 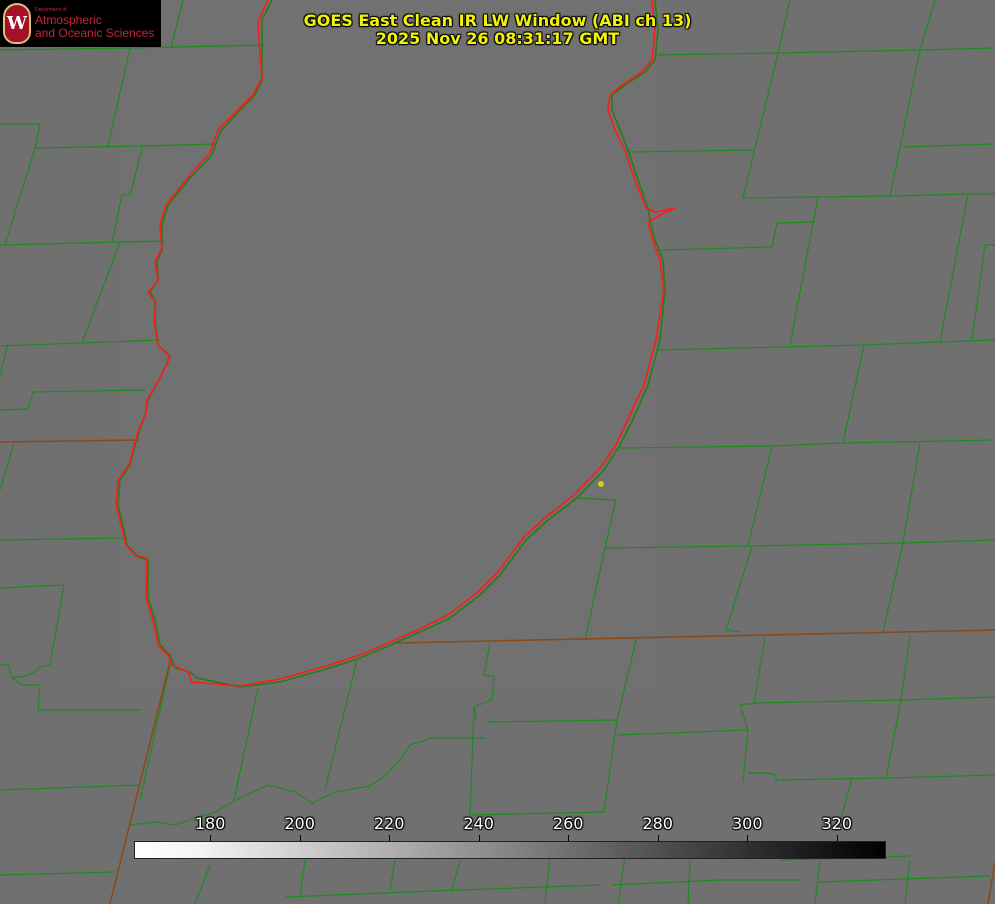 I want to click on colorbar-tick-label: 200, so click(x=299, y=823).